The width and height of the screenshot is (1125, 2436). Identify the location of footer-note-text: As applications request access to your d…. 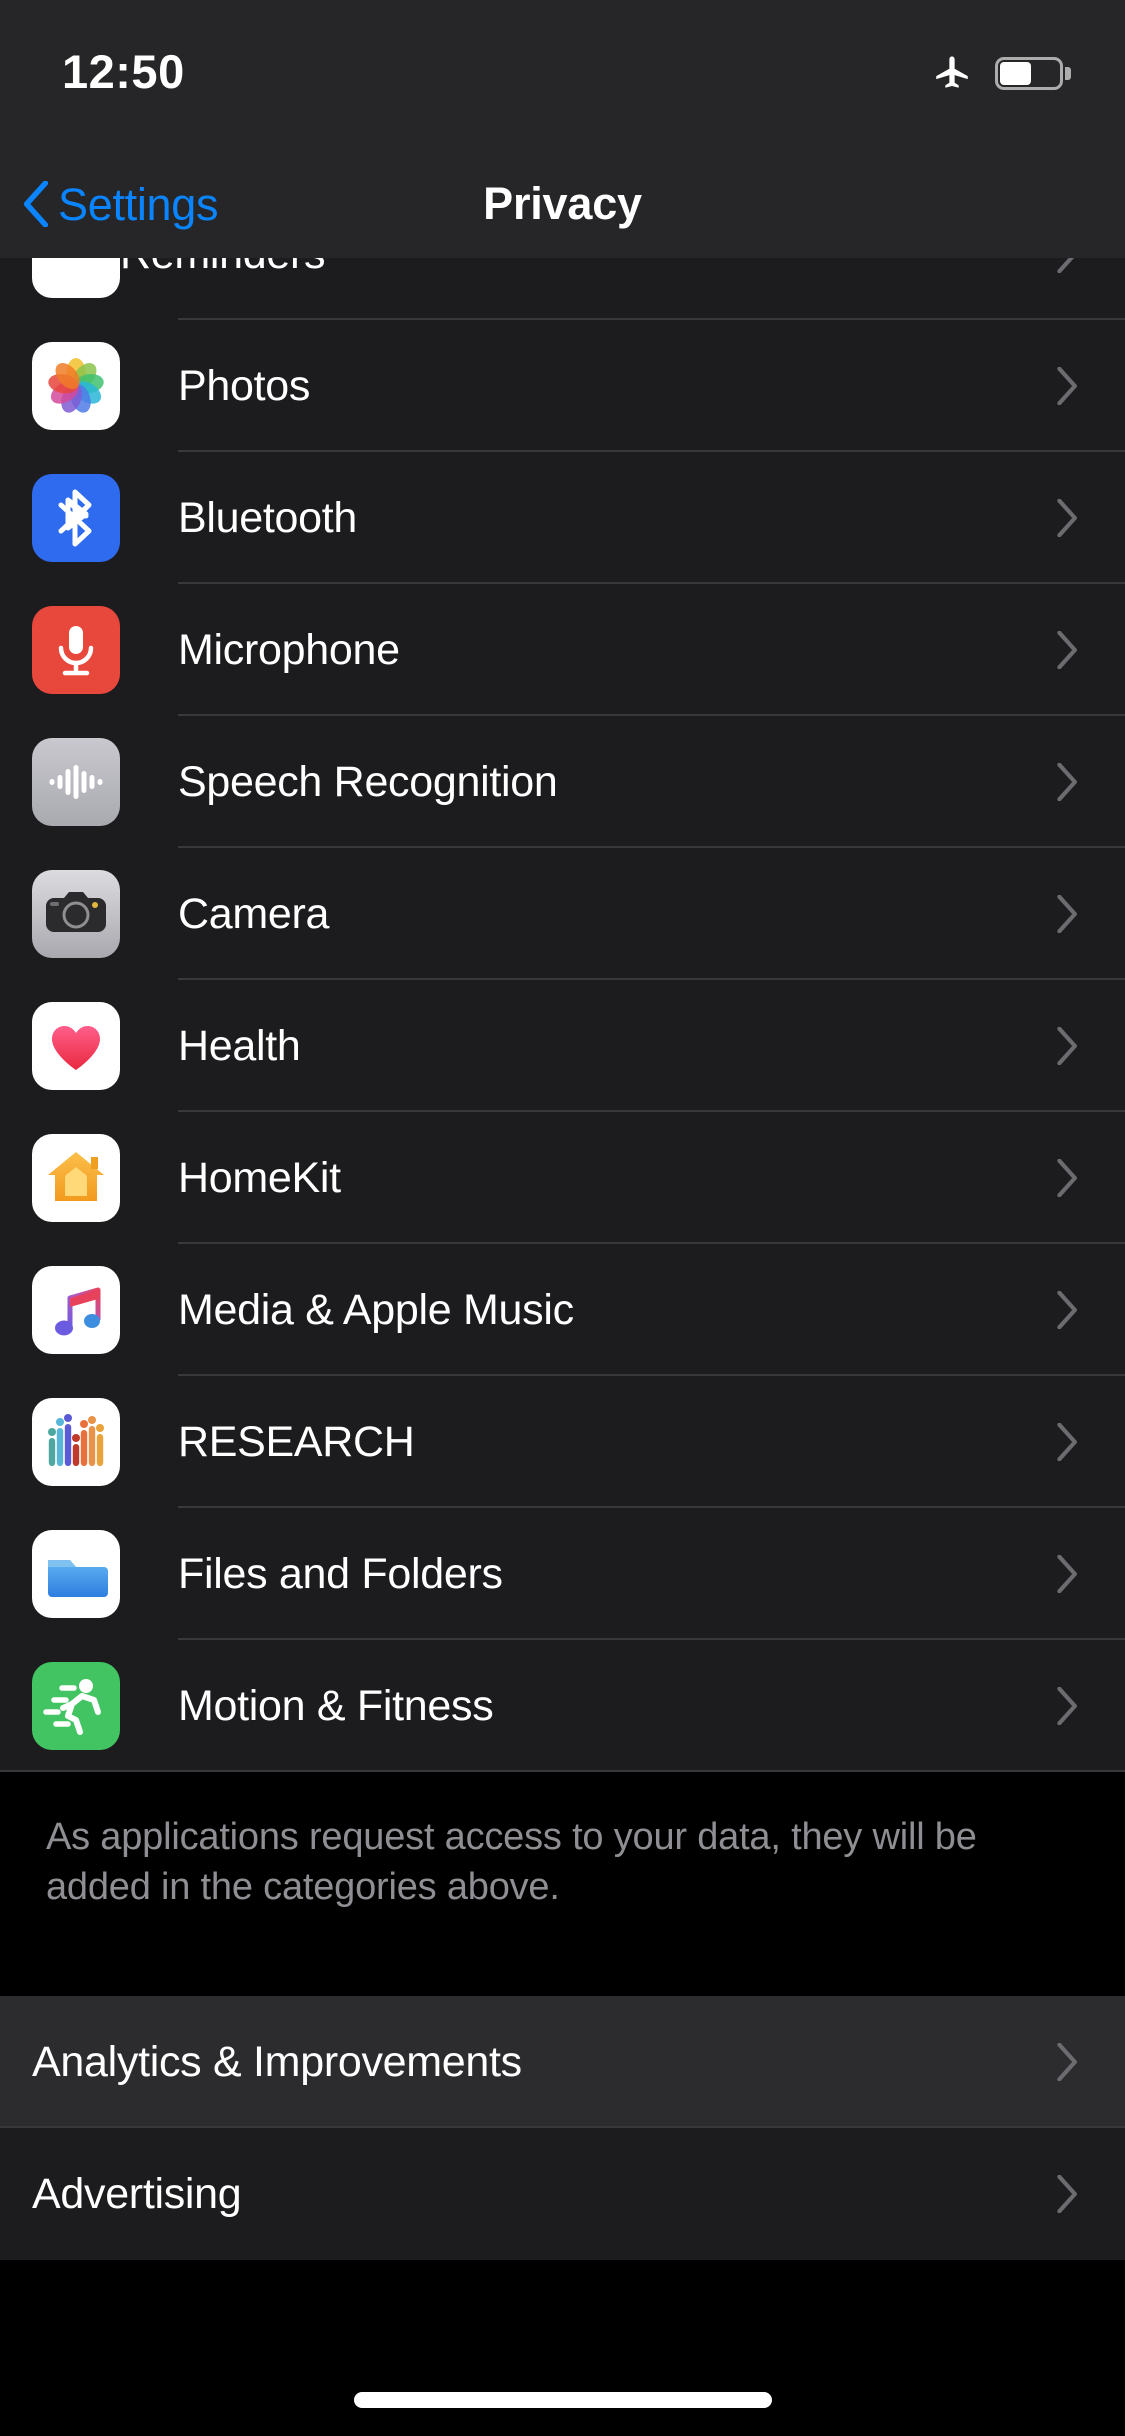
(511, 1862).